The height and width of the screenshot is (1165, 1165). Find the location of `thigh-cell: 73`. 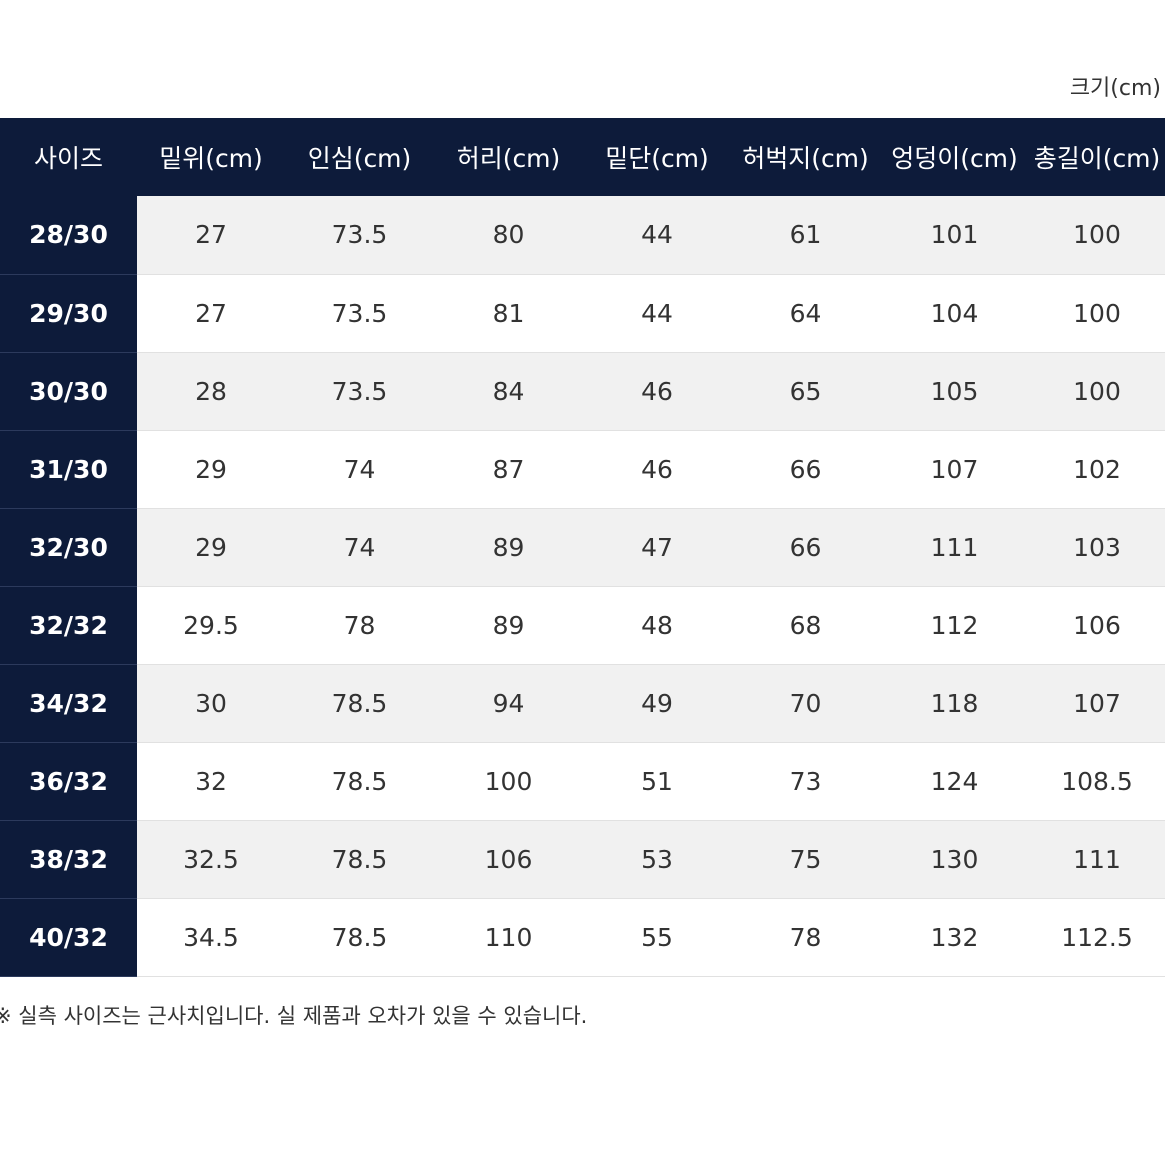

thigh-cell: 73 is located at coordinates (805, 781).